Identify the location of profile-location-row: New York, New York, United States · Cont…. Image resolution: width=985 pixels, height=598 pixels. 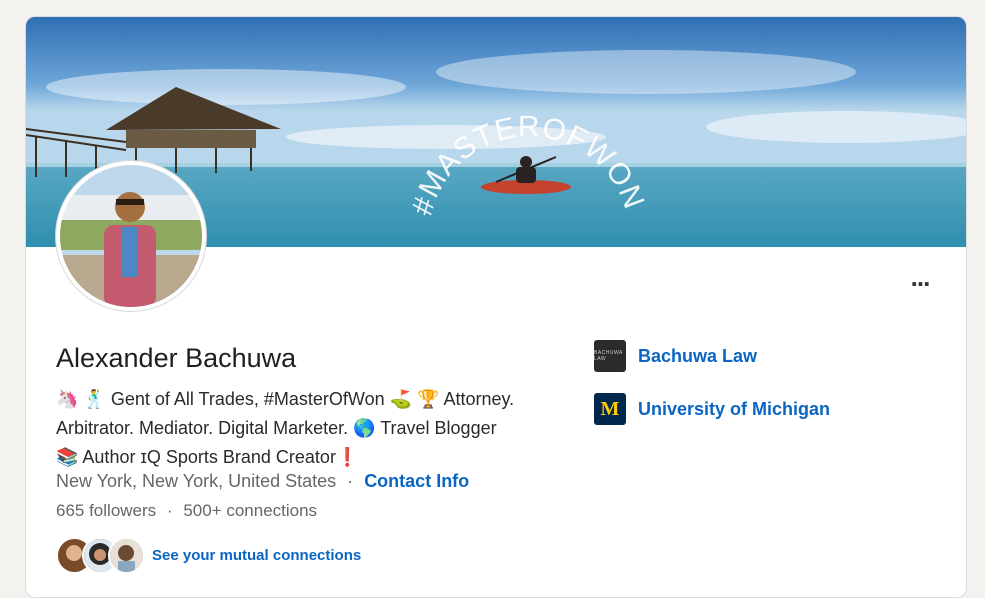
(262, 481).